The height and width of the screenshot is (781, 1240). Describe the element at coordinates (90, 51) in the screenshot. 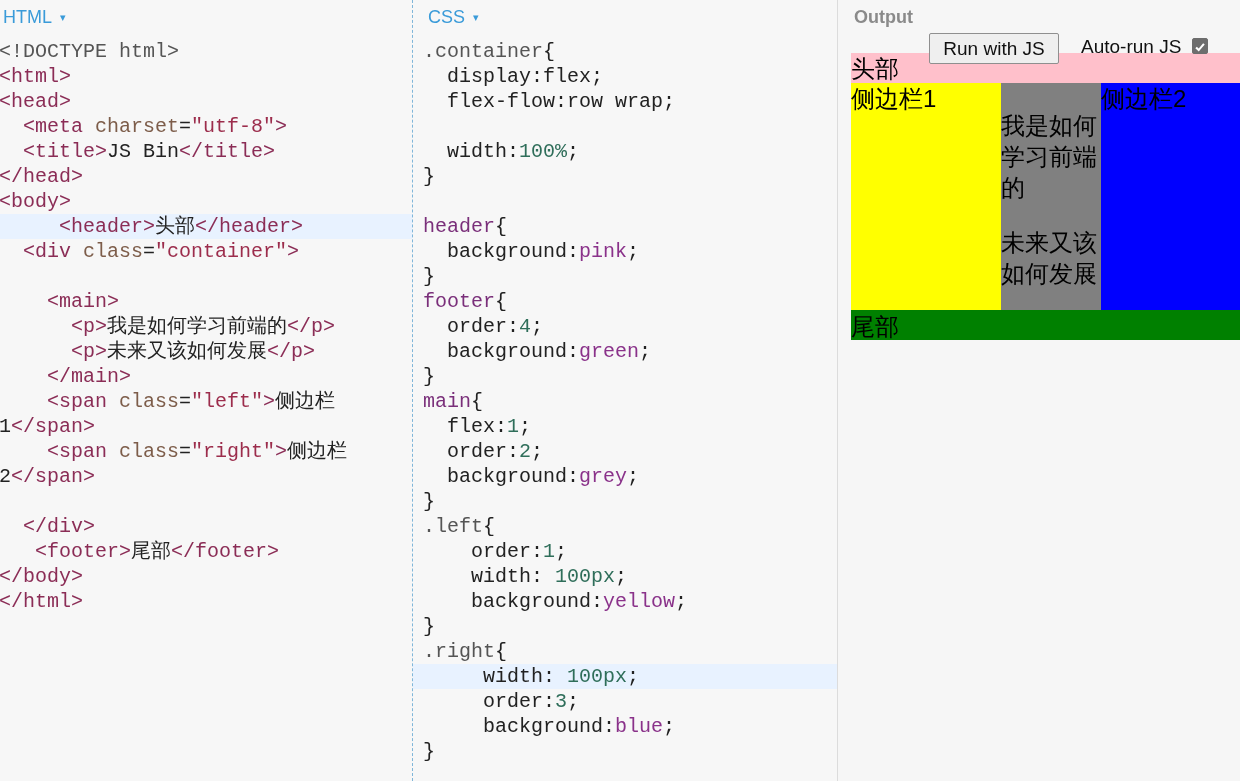

I see `code-line: <!DOCTYPE html>` at that location.